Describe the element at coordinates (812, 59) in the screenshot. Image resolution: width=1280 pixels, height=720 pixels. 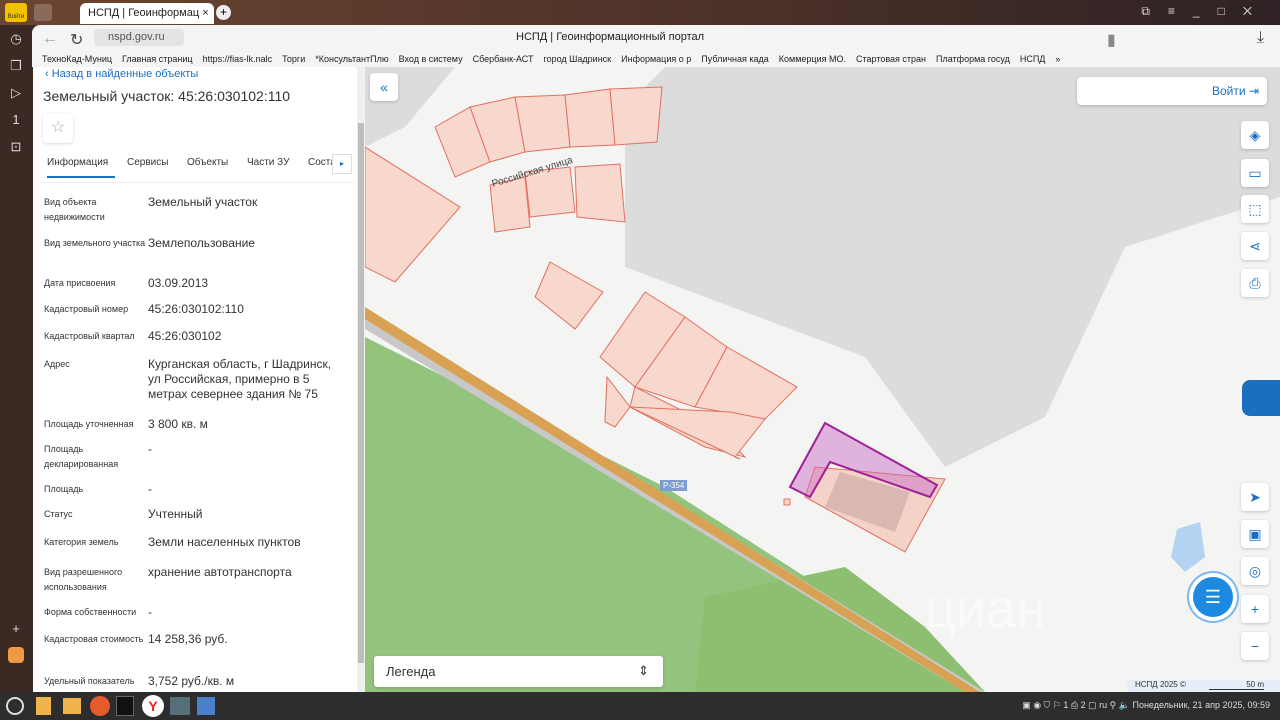
I see `bookmark: Коммерция МО.` at that location.